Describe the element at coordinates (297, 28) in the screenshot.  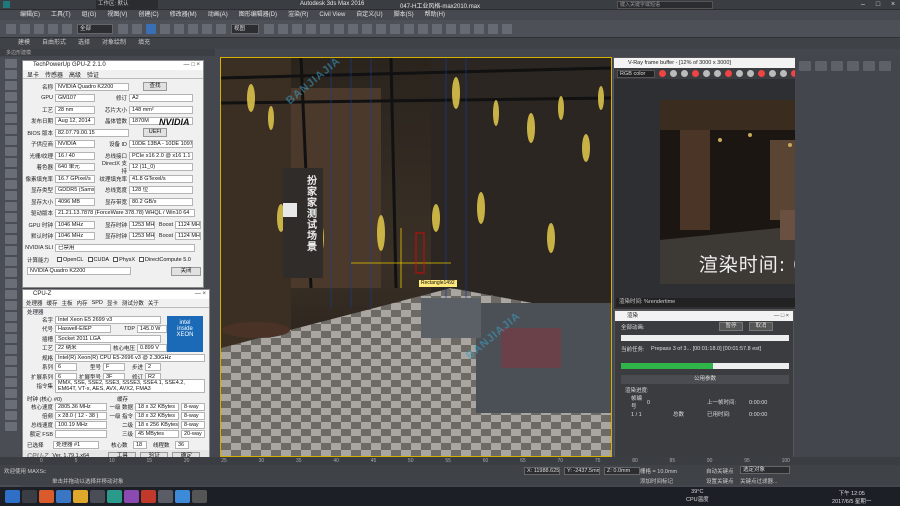
I see `keyboard-shortcut-icon` at that location.